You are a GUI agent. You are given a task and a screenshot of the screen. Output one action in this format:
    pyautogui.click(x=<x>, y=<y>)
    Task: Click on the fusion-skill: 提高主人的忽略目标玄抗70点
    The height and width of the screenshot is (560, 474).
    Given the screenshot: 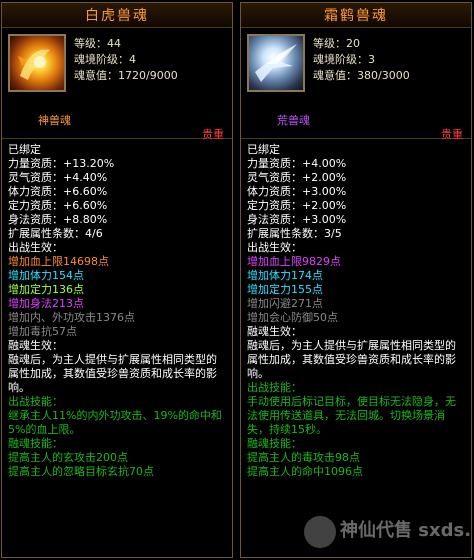 What is the action you would take?
    pyautogui.click(x=81, y=471)
    